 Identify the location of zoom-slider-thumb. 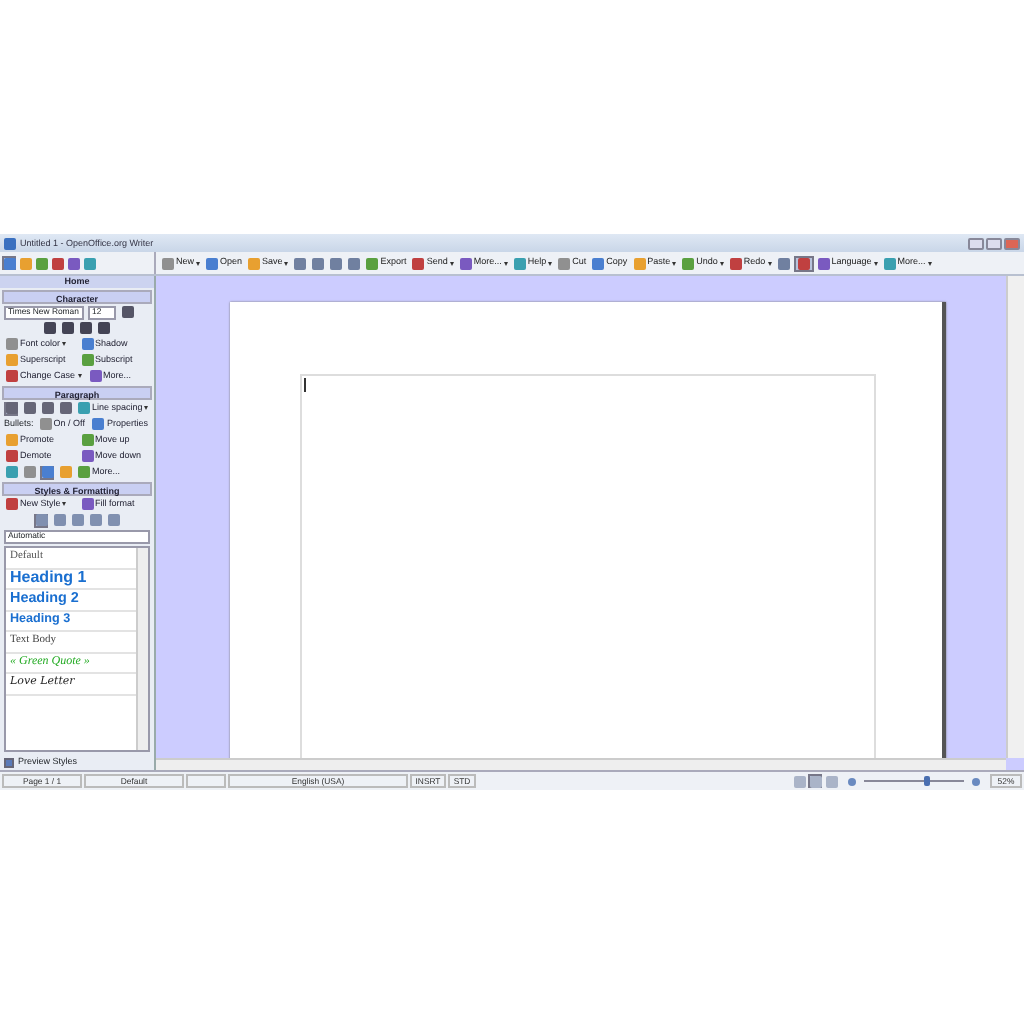
(927, 781).